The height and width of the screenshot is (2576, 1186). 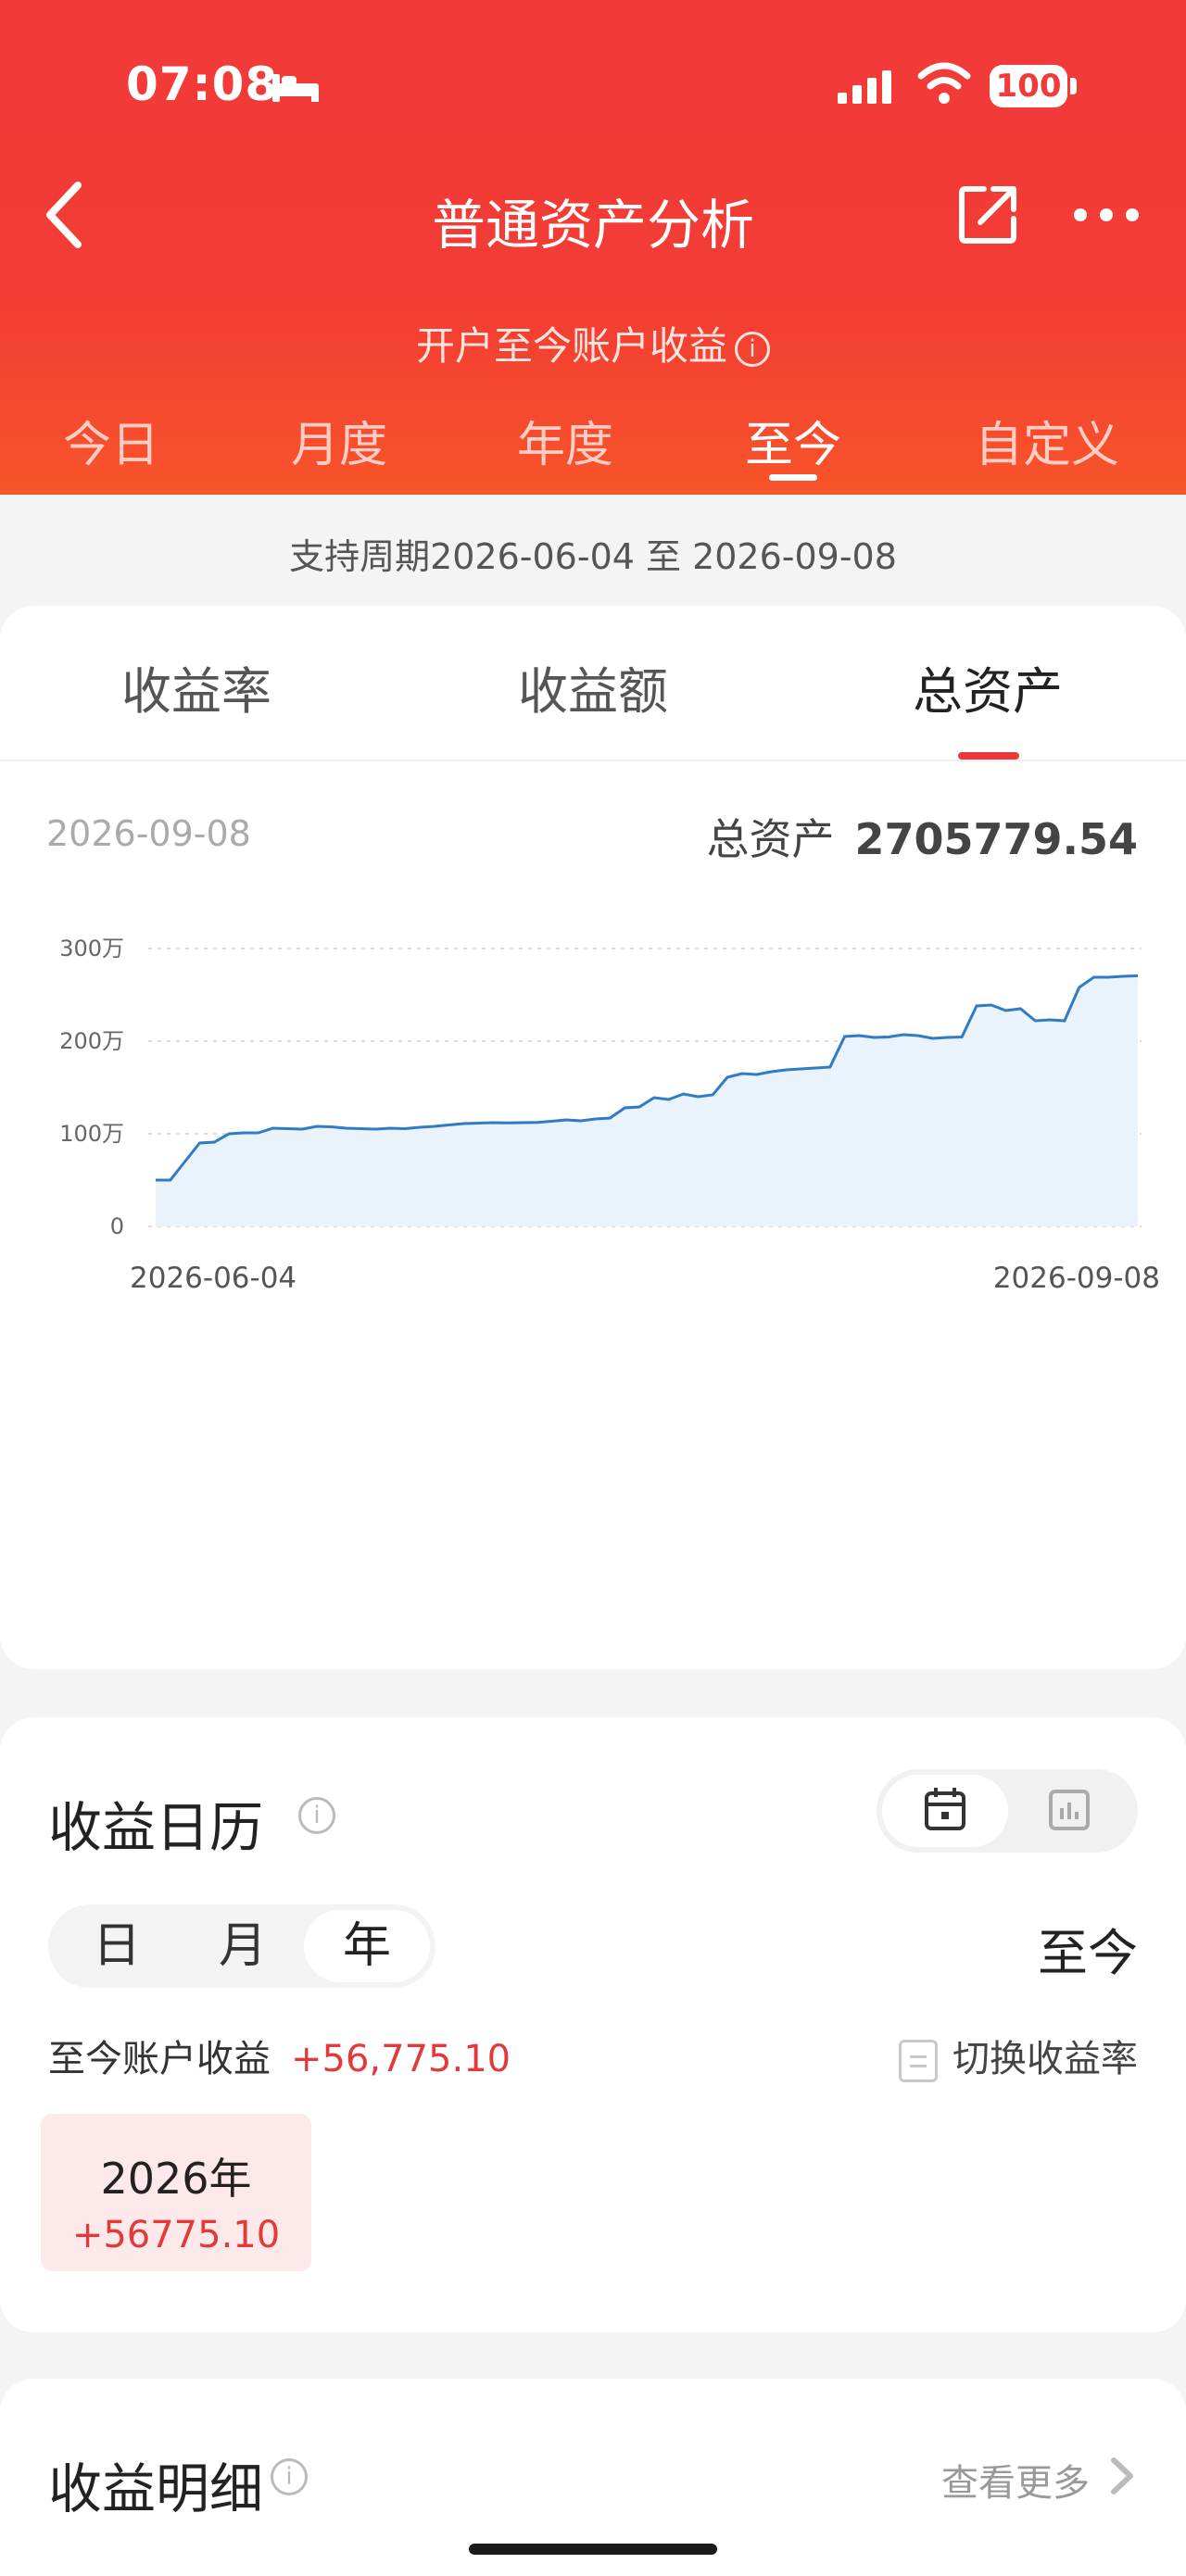 What do you see at coordinates (565, 440) in the screenshot?
I see `tab-year: 年度` at bounding box center [565, 440].